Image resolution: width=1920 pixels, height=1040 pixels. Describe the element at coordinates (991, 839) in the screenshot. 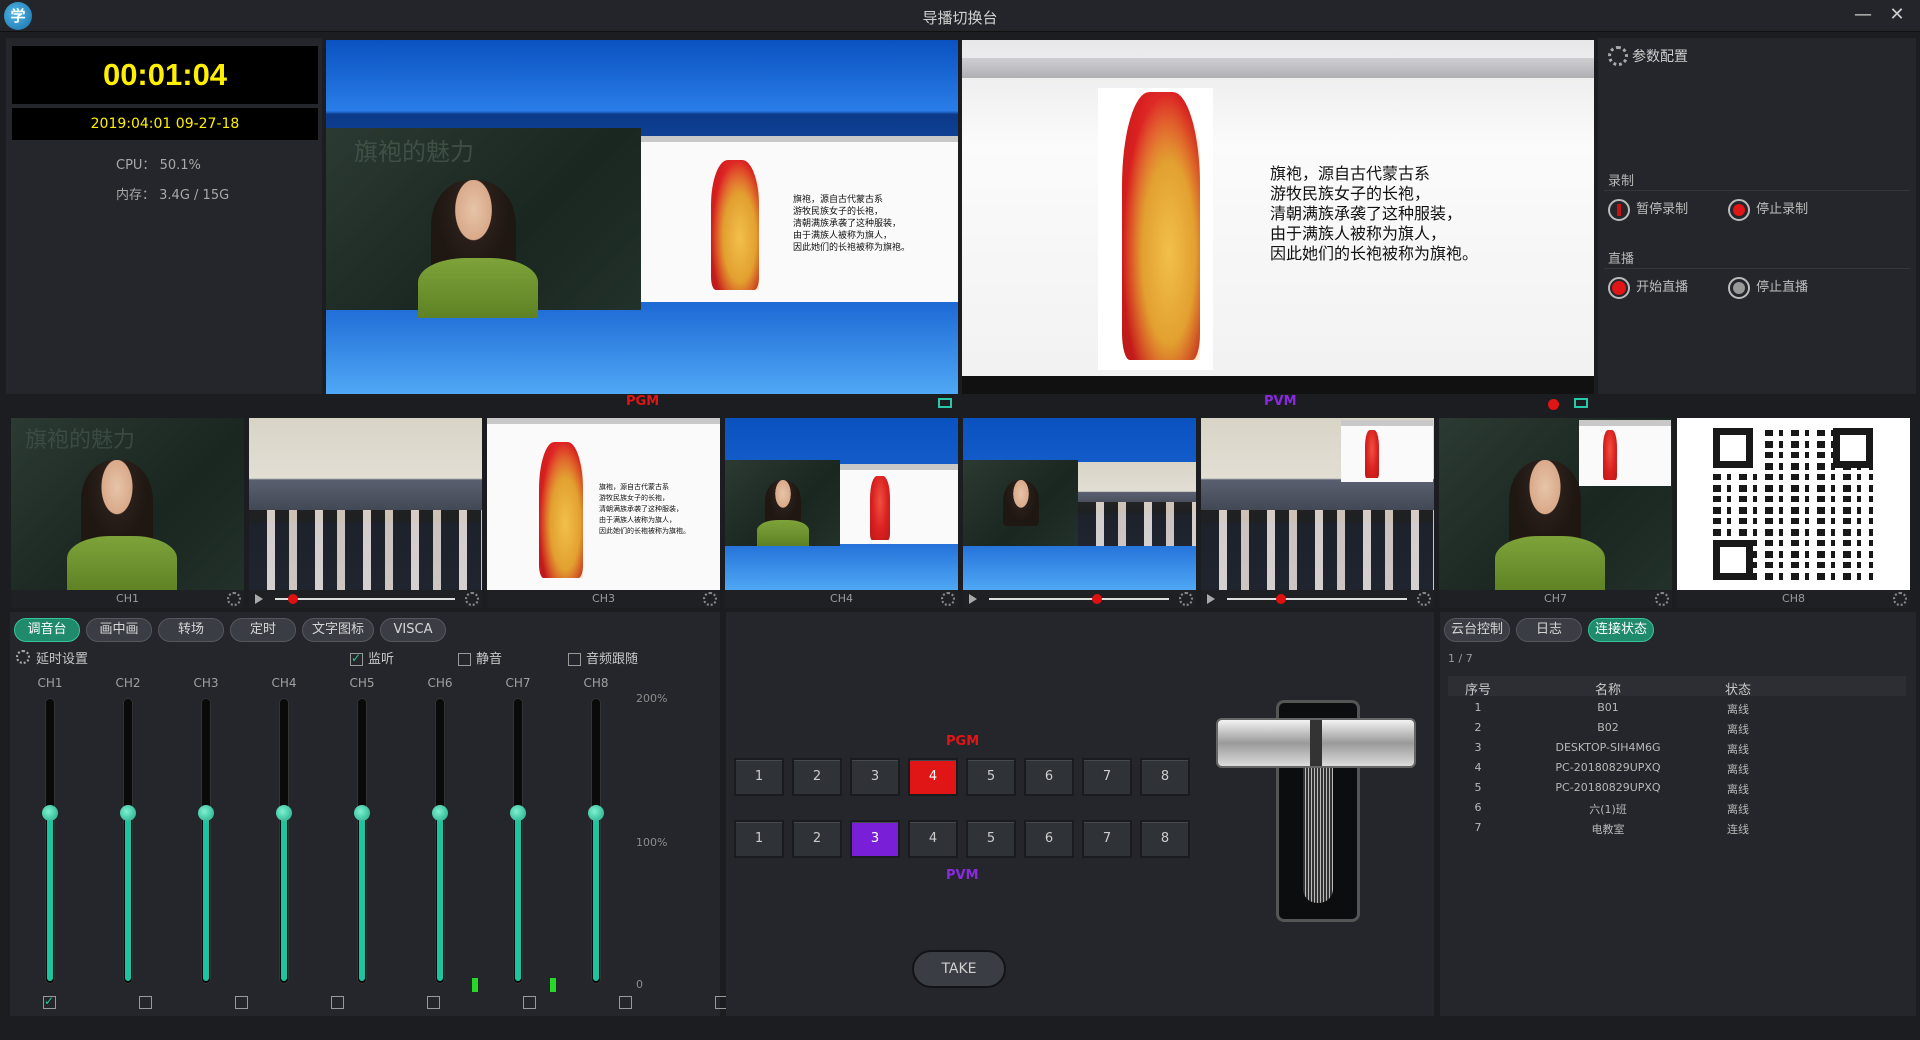

I see `pvm-button-5: 5` at that location.